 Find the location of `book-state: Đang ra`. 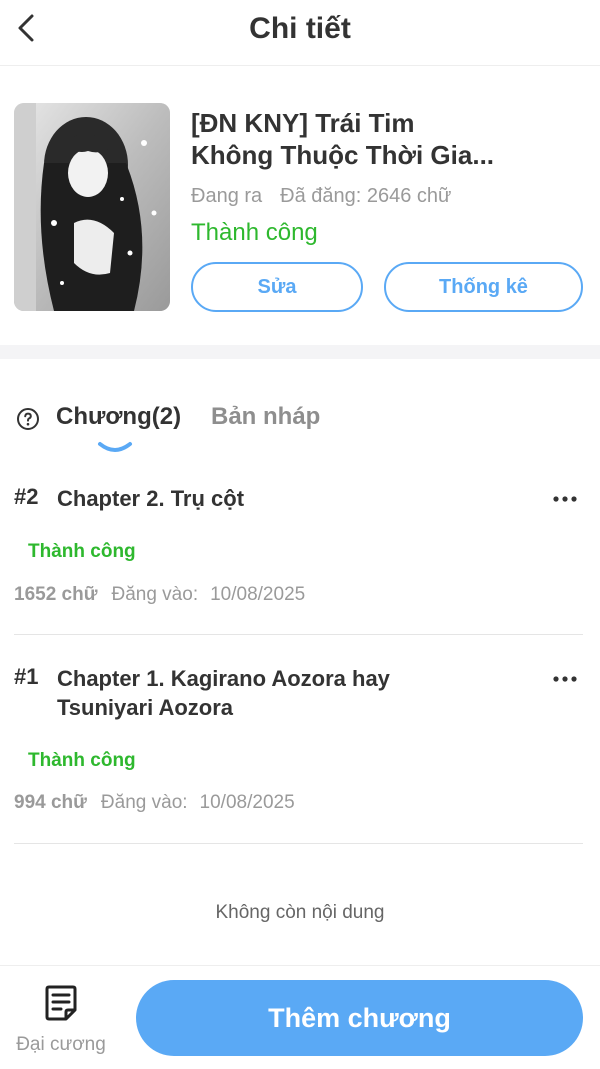

book-state: Đang ra is located at coordinates (227, 196).